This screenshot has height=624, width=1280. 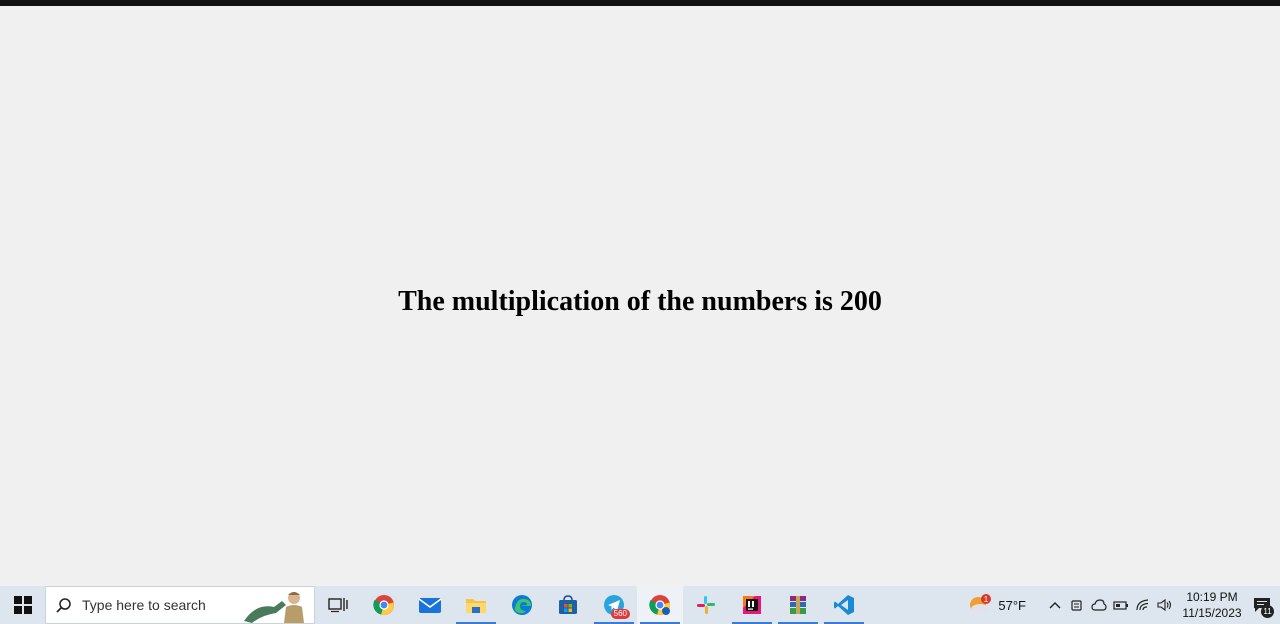 I want to click on start-button, so click(x=22, y=605).